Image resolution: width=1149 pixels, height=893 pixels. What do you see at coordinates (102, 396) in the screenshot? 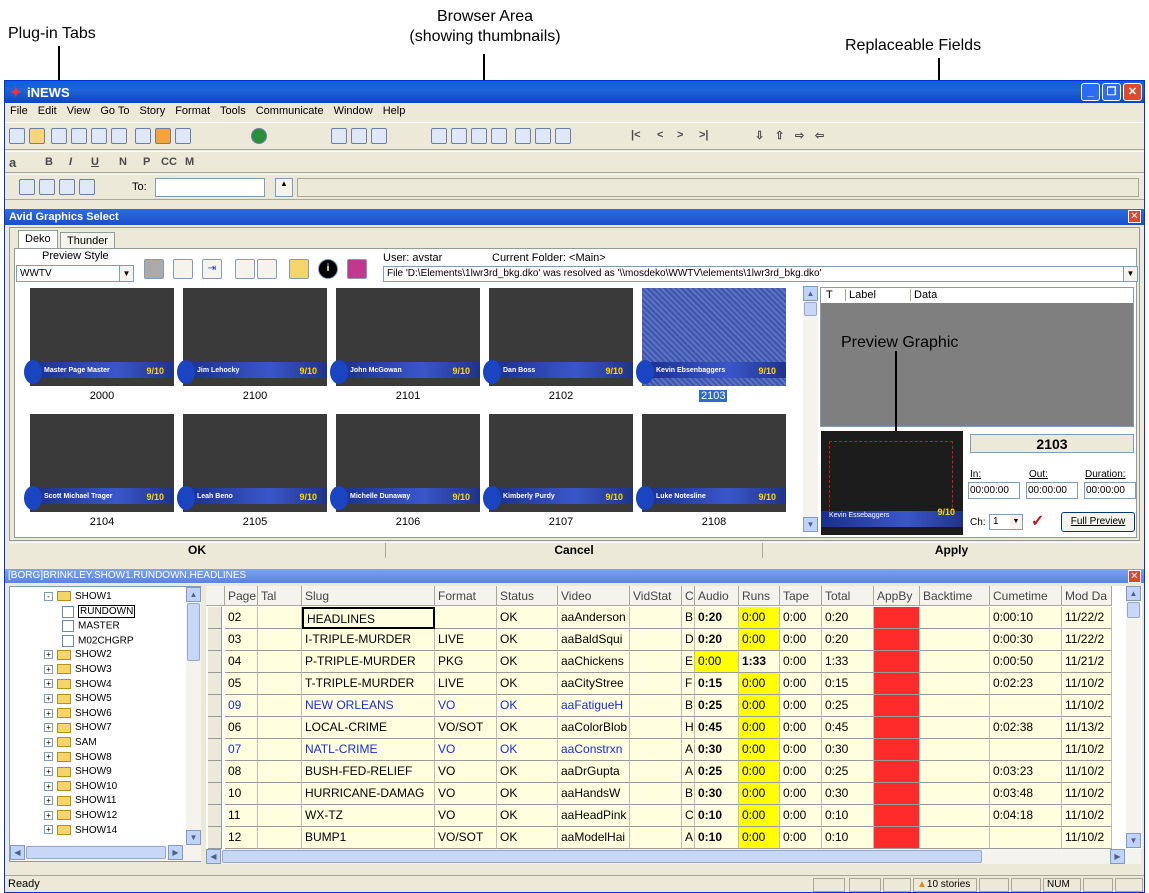
I see `thumbnail-label: 2000` at bounding box center [102, 396].